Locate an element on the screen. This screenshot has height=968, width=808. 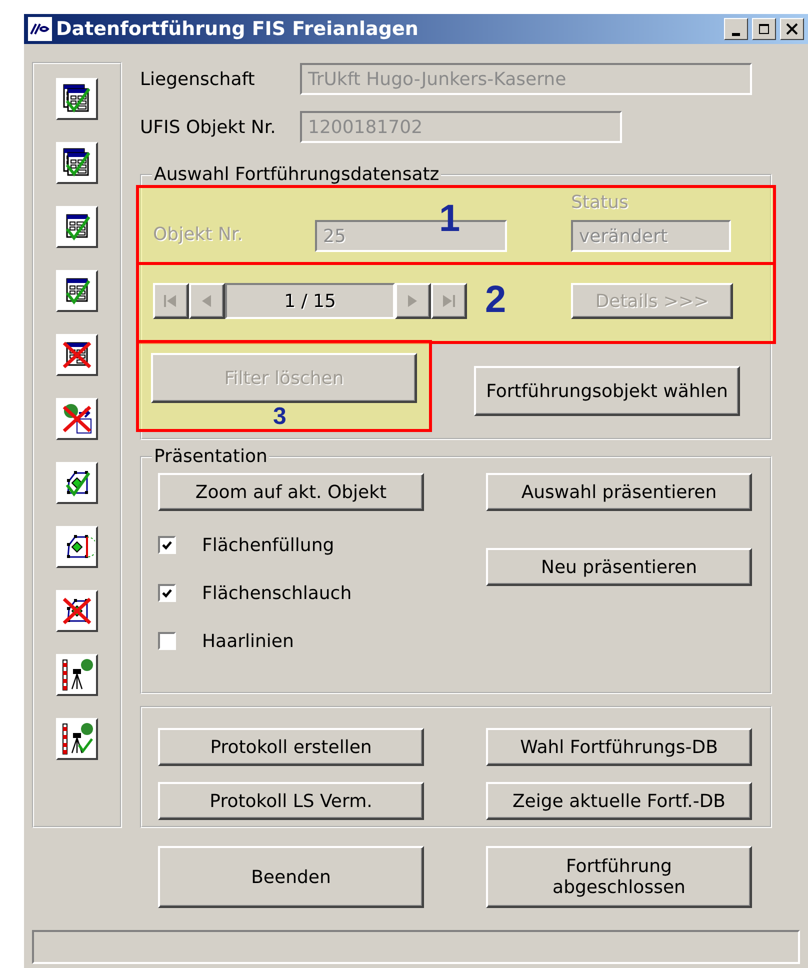
protocol-button: Wahl Fortführungs-DB is located at coordinates (619, 747).